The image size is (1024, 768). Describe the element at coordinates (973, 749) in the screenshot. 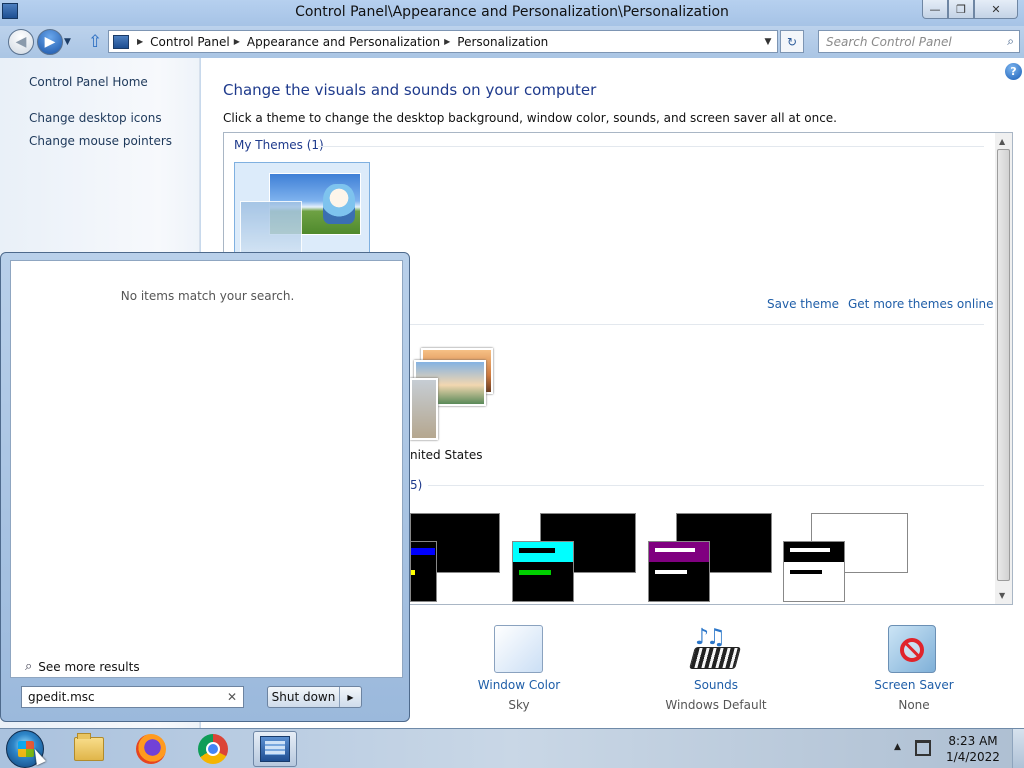

I see `system-clock: 8:23 AM 1/4/2022` at that location.